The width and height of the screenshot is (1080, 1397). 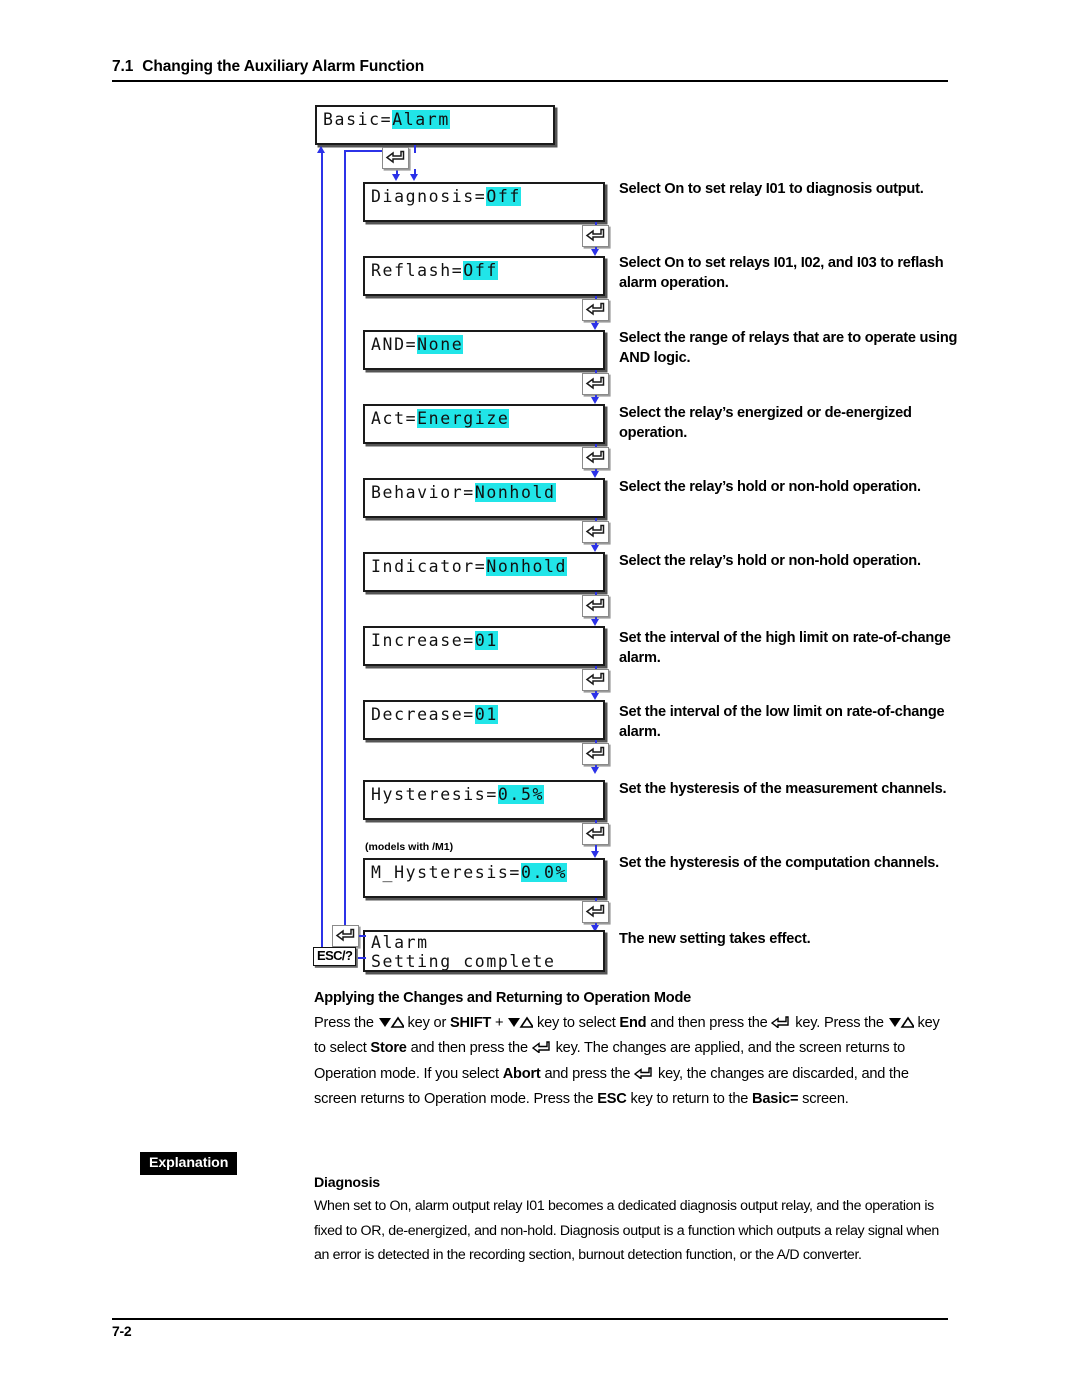 I want to click on lcd-label-0: Diagnosis=, so click(x=429, y=196).